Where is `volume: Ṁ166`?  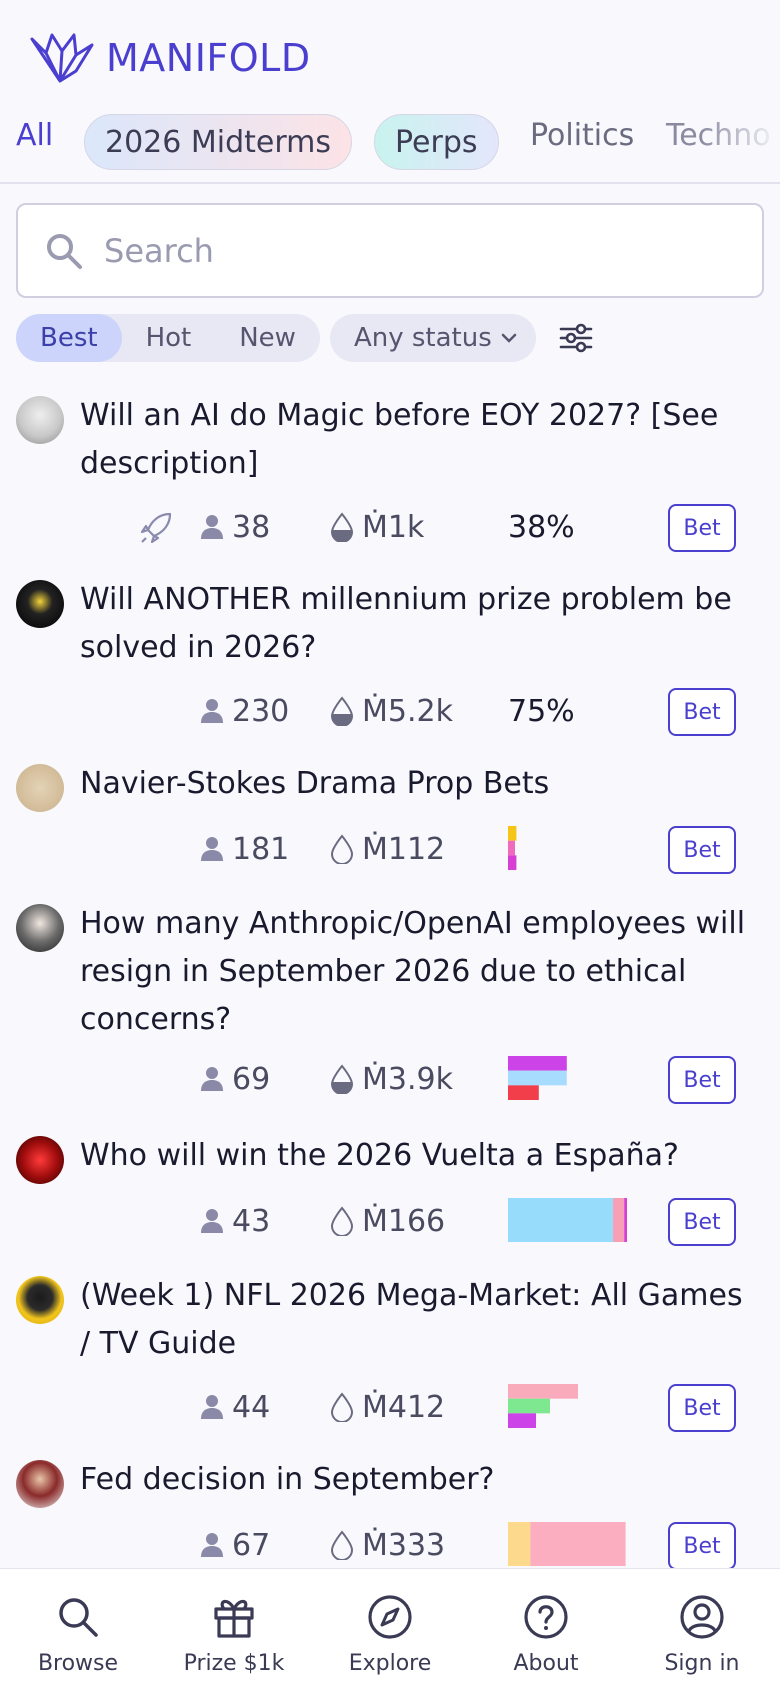 volume: Ṁ166 is located at coordinates (404, 1221).